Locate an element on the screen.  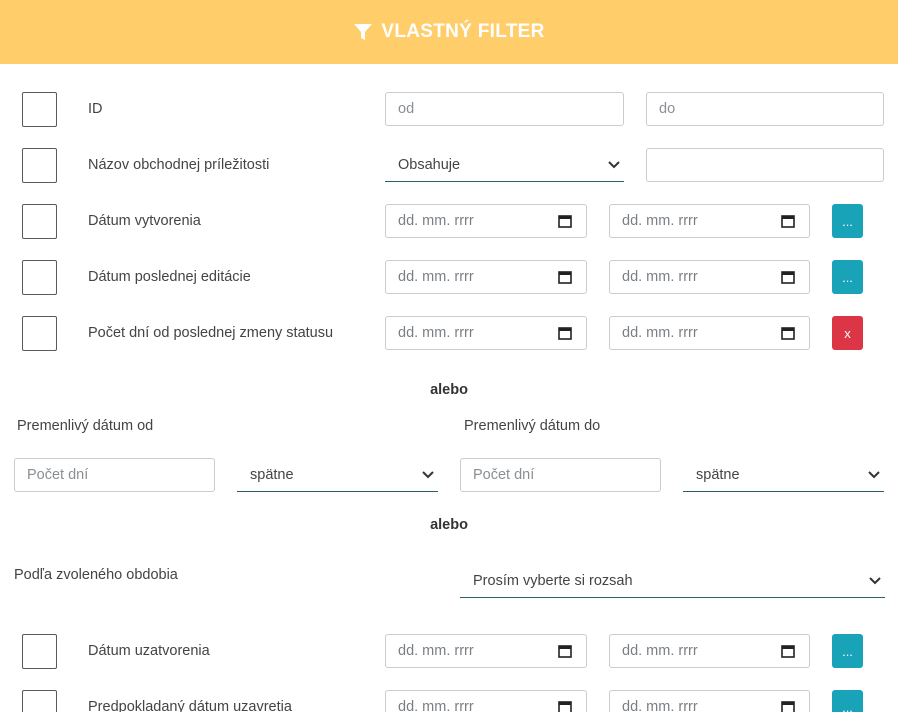
period-label: Podľa zvoleného obdobia is located at coordinates (96, 575).